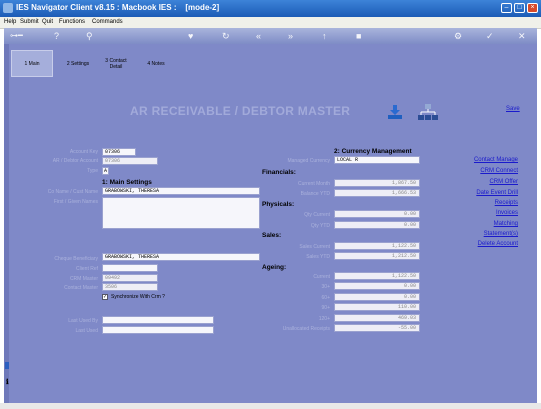 The width and height of the screenshot is (541, 409). I want to click on ar-debtor-account-field: 07306, so click(130, 161).